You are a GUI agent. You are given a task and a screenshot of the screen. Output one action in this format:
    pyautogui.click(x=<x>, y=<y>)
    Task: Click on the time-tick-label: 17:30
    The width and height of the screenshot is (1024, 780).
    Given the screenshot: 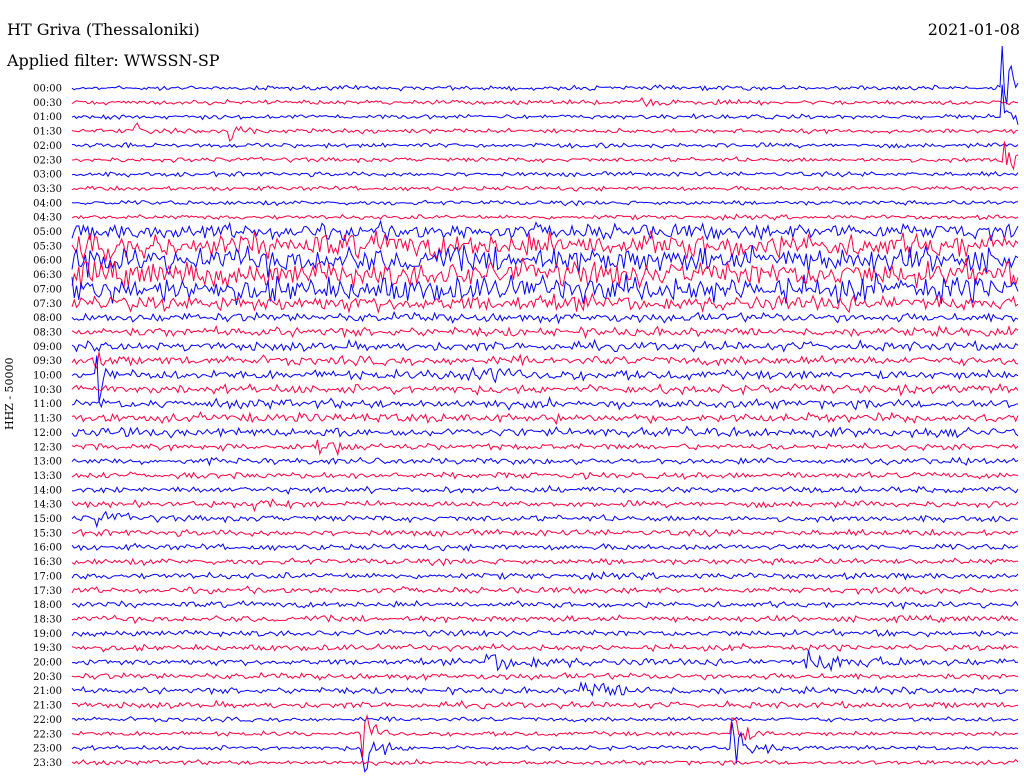 What is the action you would take?
    pyautogui.click(x=47, y=591)
    